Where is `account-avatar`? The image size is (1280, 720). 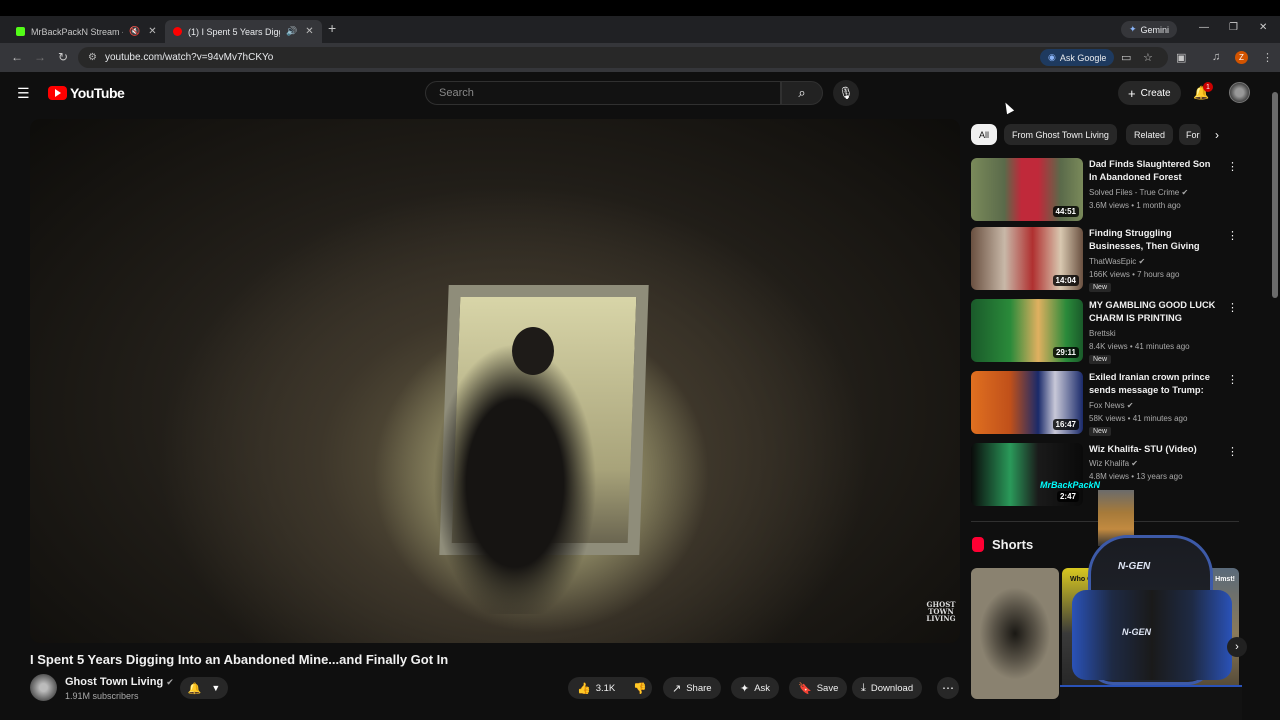 account-avatar is located at coordinates (1239, 92).